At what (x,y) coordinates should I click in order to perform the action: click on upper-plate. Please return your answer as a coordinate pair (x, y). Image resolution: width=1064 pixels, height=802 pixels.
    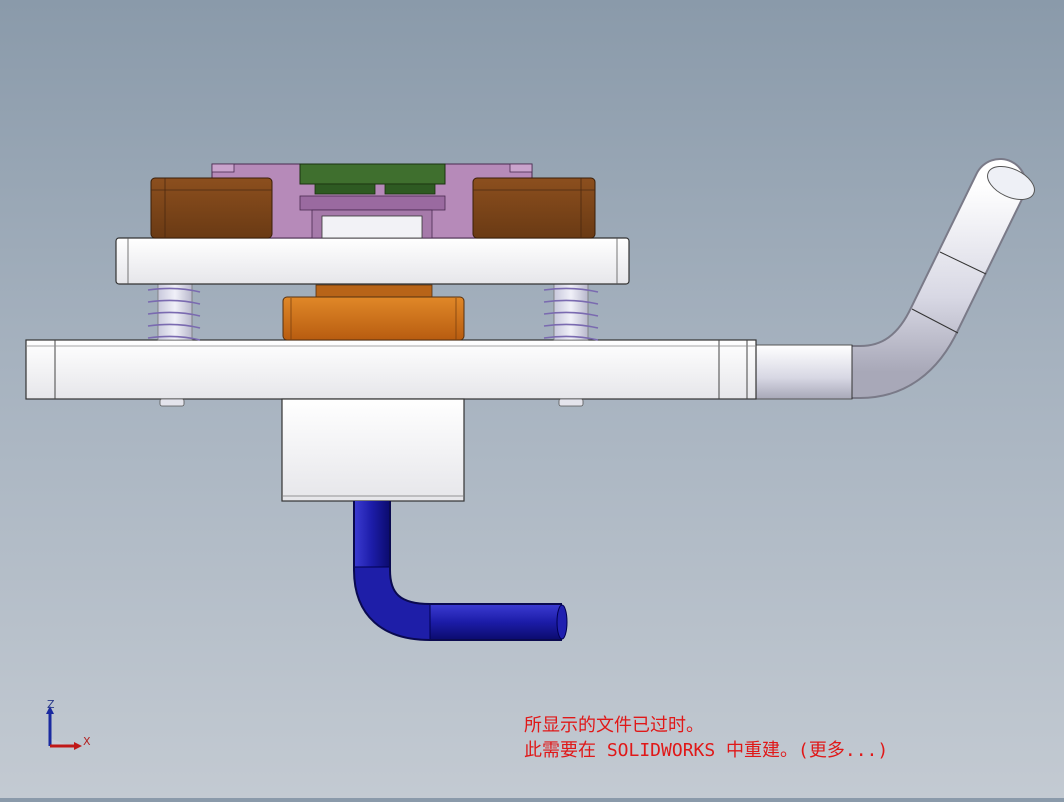
    Looking at the image, I should click on (372, 261).